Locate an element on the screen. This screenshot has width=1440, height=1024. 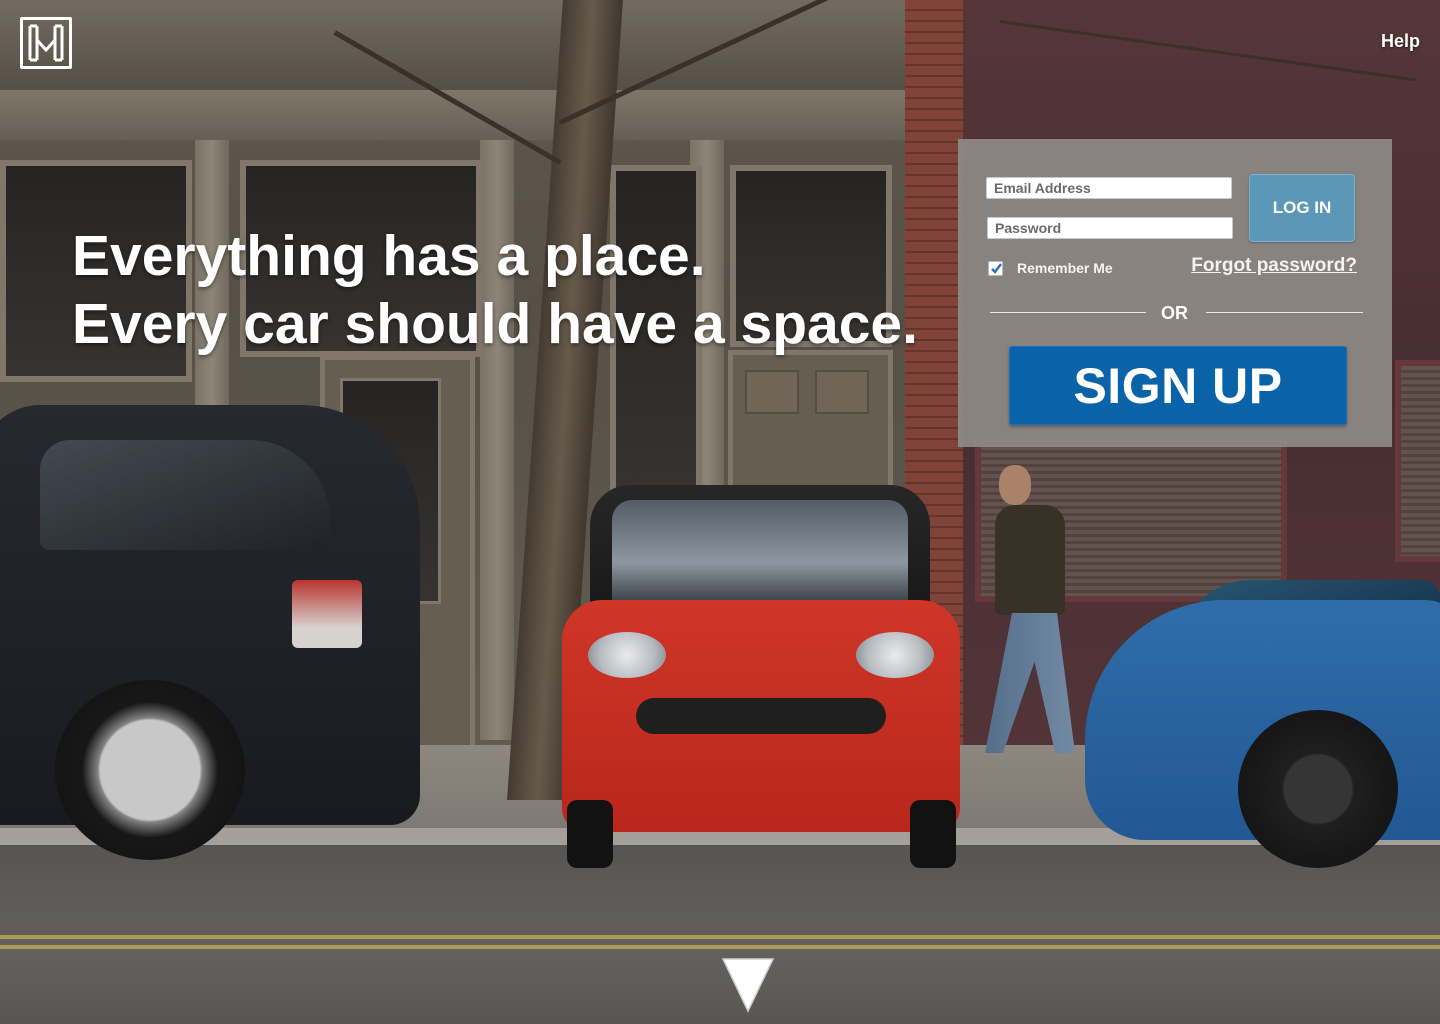
remember-checkbox is located at coordinates (995, 268).